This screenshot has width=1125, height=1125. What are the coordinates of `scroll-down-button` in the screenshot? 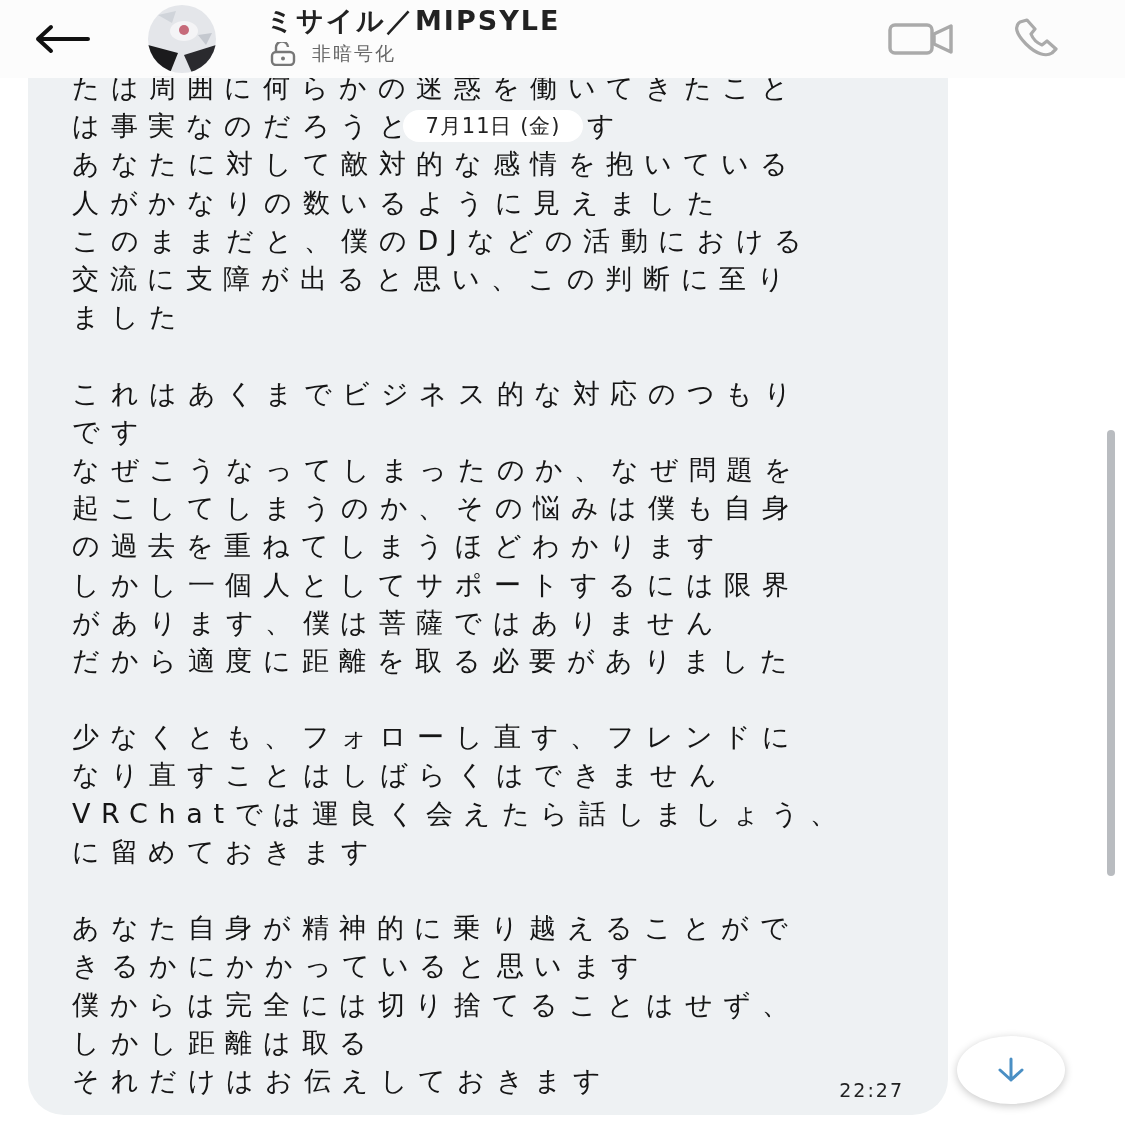 It's located at (1011, 1070).